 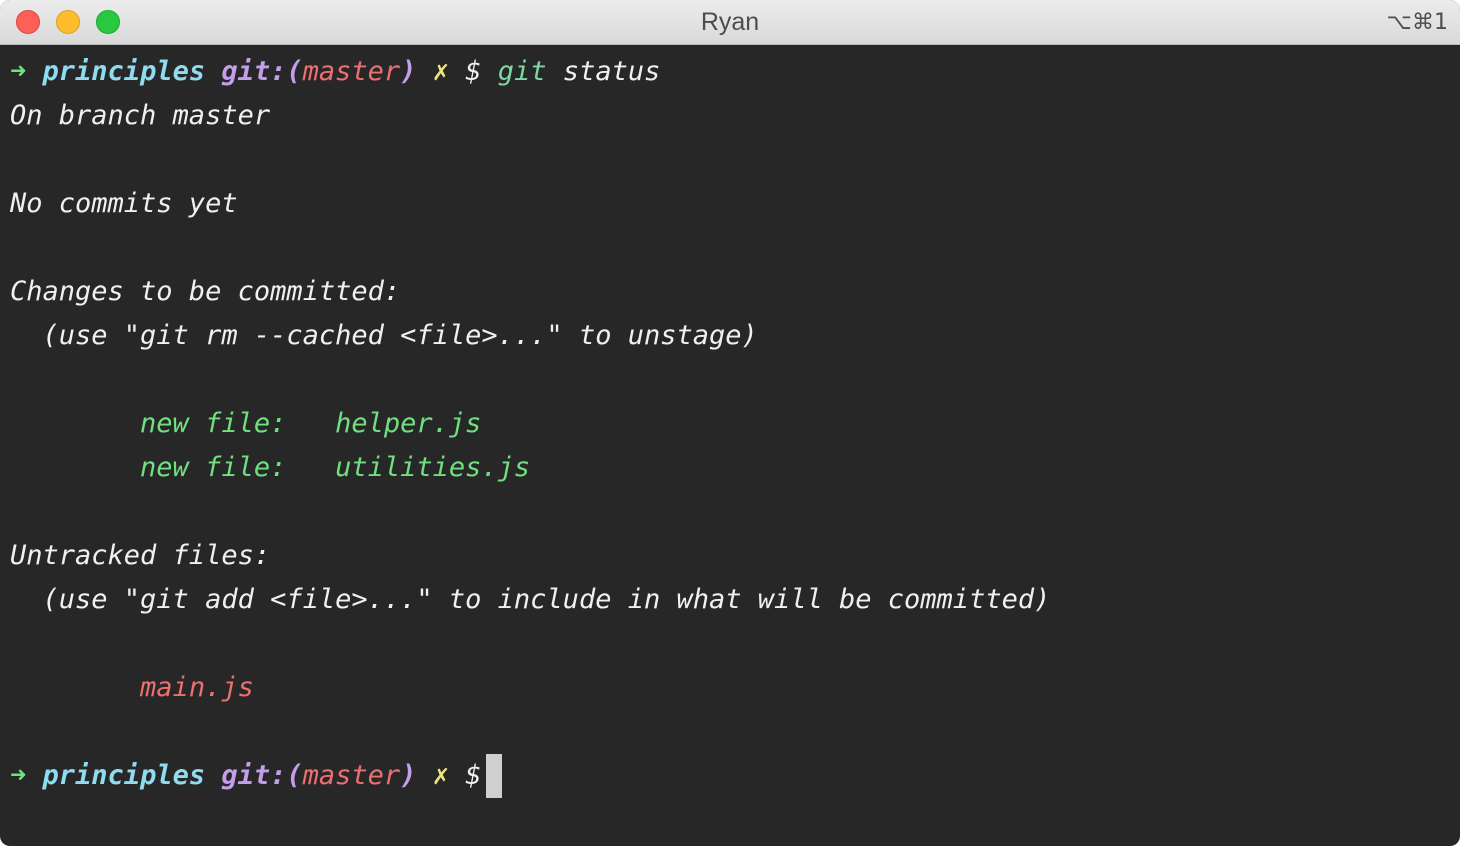 What do you see at coordinates (730, 776) in the screenshot?
I see `prompt-line-2: ➜ principles git:(master) ✗ $` at bounding box center [730, 776].